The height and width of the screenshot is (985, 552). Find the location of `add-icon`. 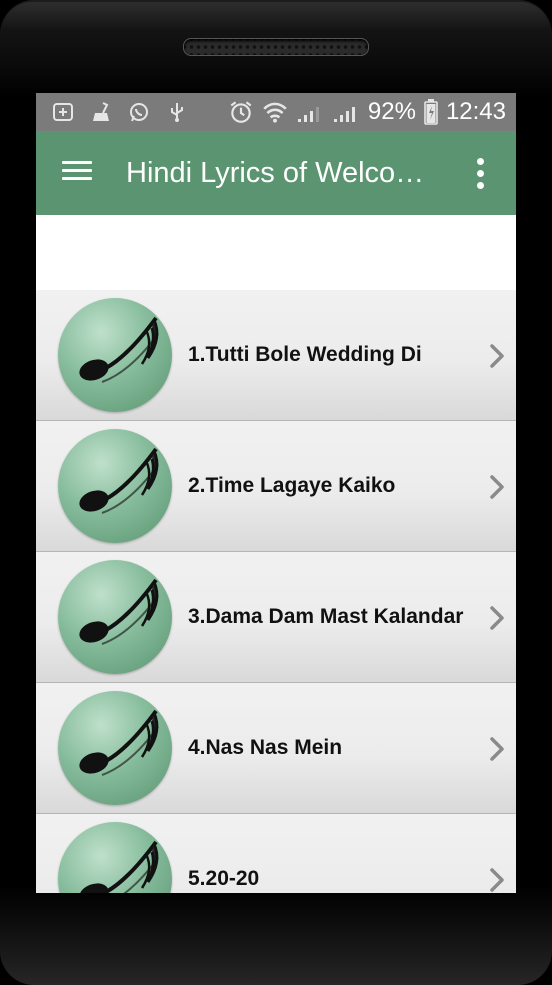

add-icon is located at coordinates (63, 112).